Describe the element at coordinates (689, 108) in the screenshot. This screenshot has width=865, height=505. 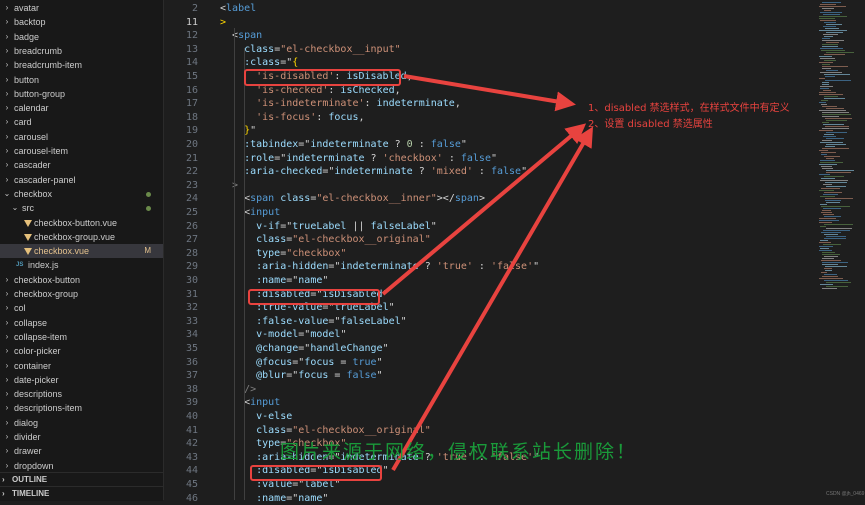
I see `annotation-line-1: 1、disabled 禁选样式，在样式文件中有定义` at that location.